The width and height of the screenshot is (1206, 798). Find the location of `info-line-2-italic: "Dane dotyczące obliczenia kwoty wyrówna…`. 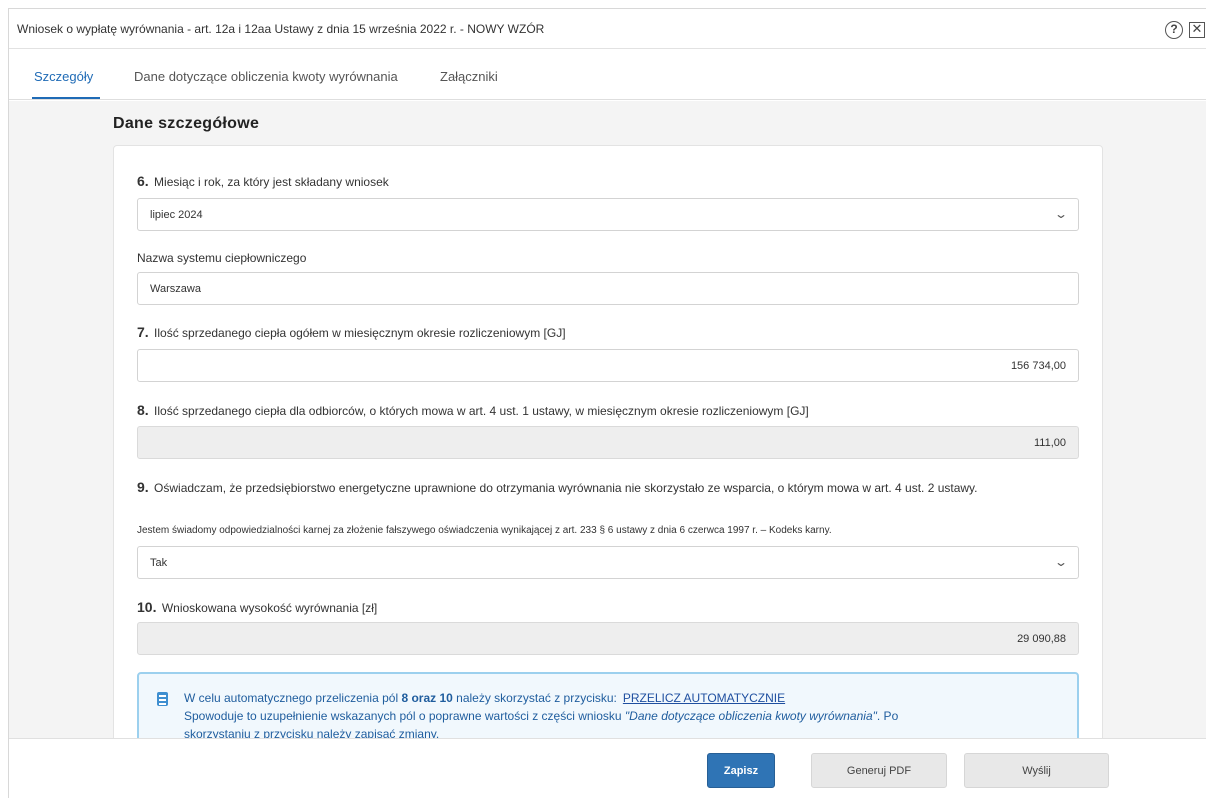

info-line-2-italic: "Dane dotyczące obliczenia kwoty wyrówna… is located at coordinates (750, 716).